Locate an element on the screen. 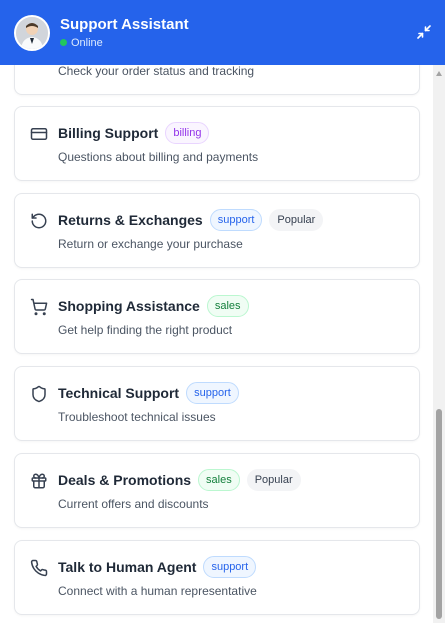  shield-icon is located at coordinates (39, 394).